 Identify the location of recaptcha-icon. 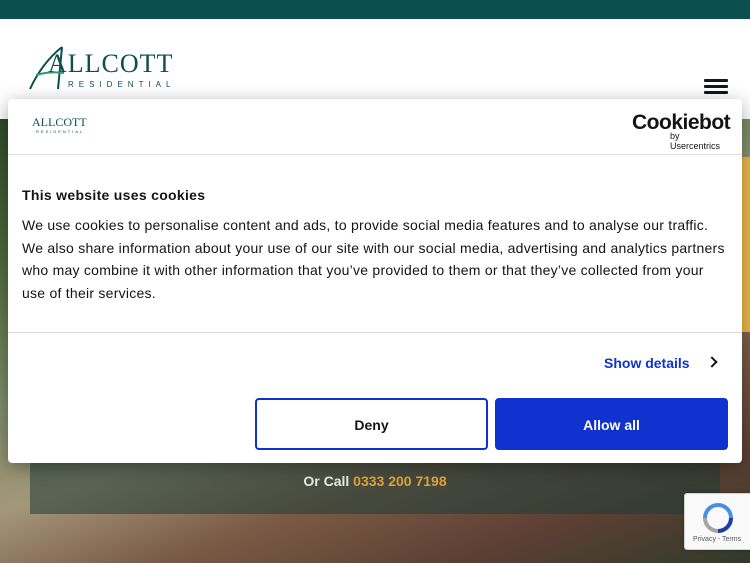
(718, 518).